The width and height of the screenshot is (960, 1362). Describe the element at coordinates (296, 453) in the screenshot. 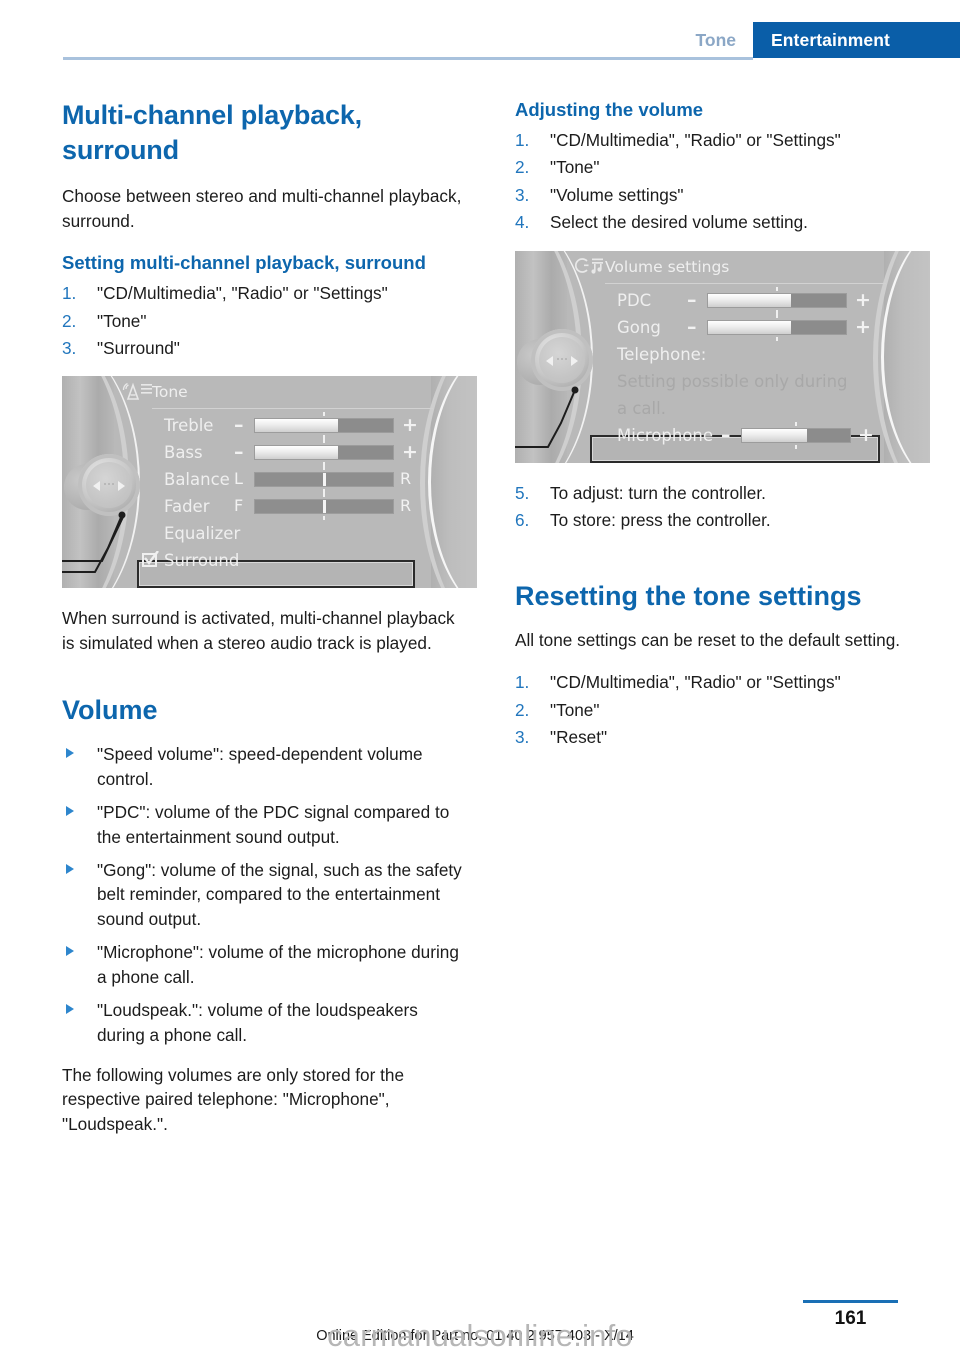

I see `slider-fill` at that location.